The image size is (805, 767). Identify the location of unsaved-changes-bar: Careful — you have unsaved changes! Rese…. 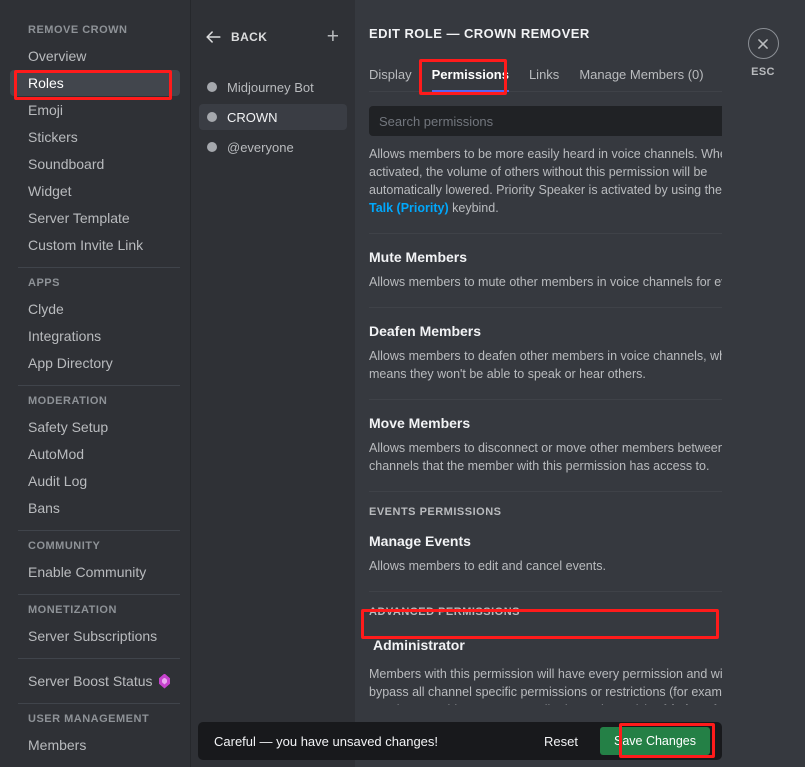
(460, 741).